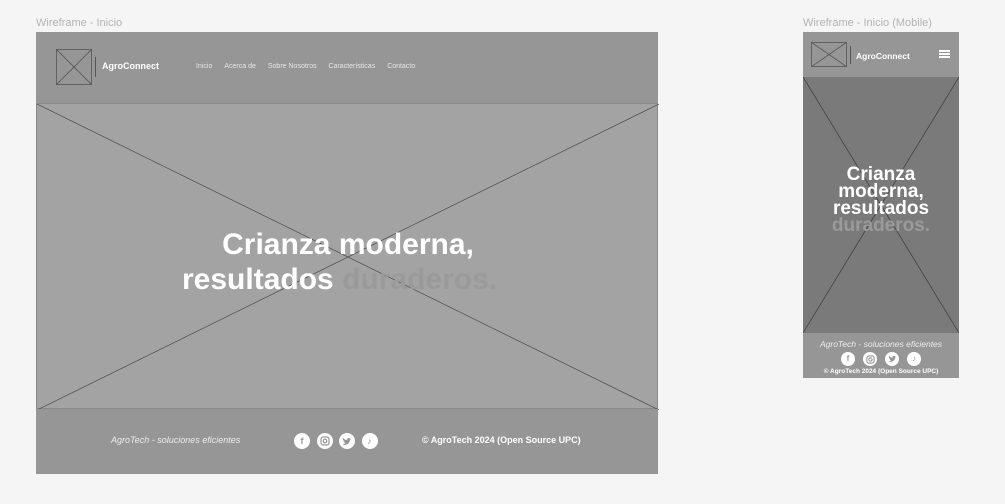  Describe the element at coordinates (850, 55) in the screenshot. I see `mobile-logo-divider` at that location.